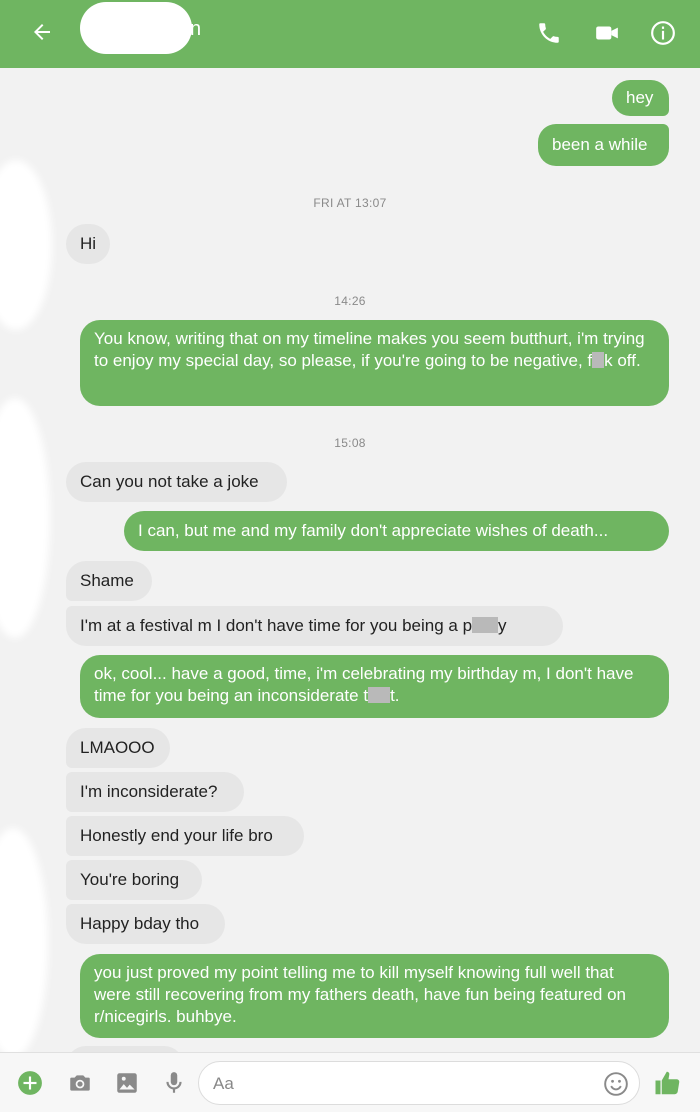 This screenshot has height=1112, width=700. I want to click on phone-icon, so click(549, 33).